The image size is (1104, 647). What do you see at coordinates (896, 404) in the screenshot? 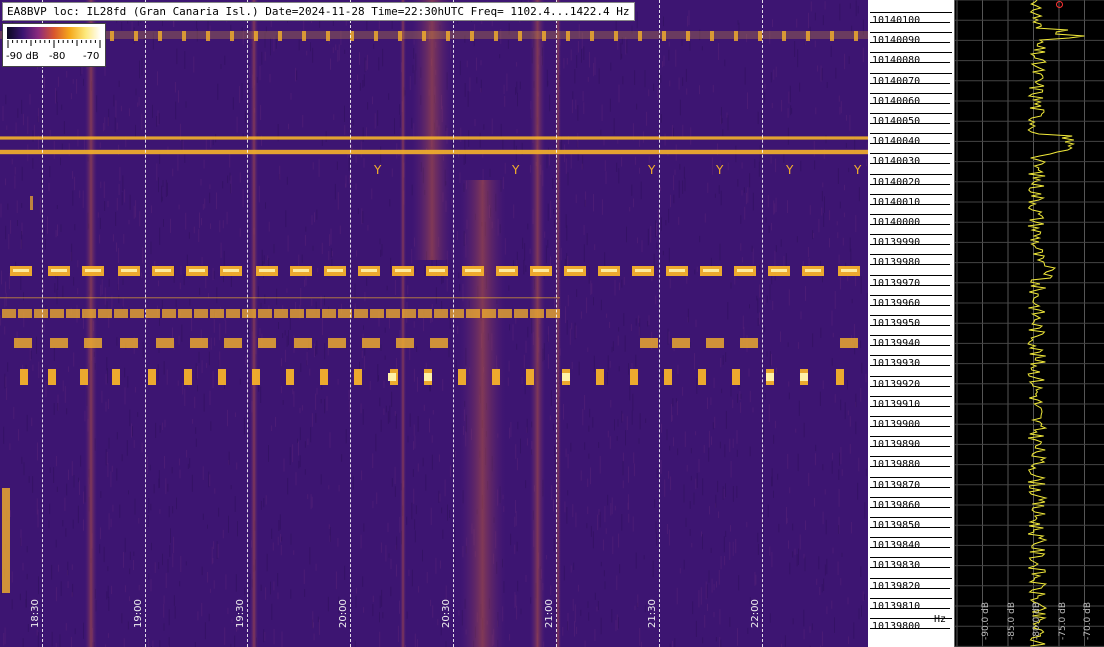
I see `freq-label: 10139910` at bounding box center [896, 404].